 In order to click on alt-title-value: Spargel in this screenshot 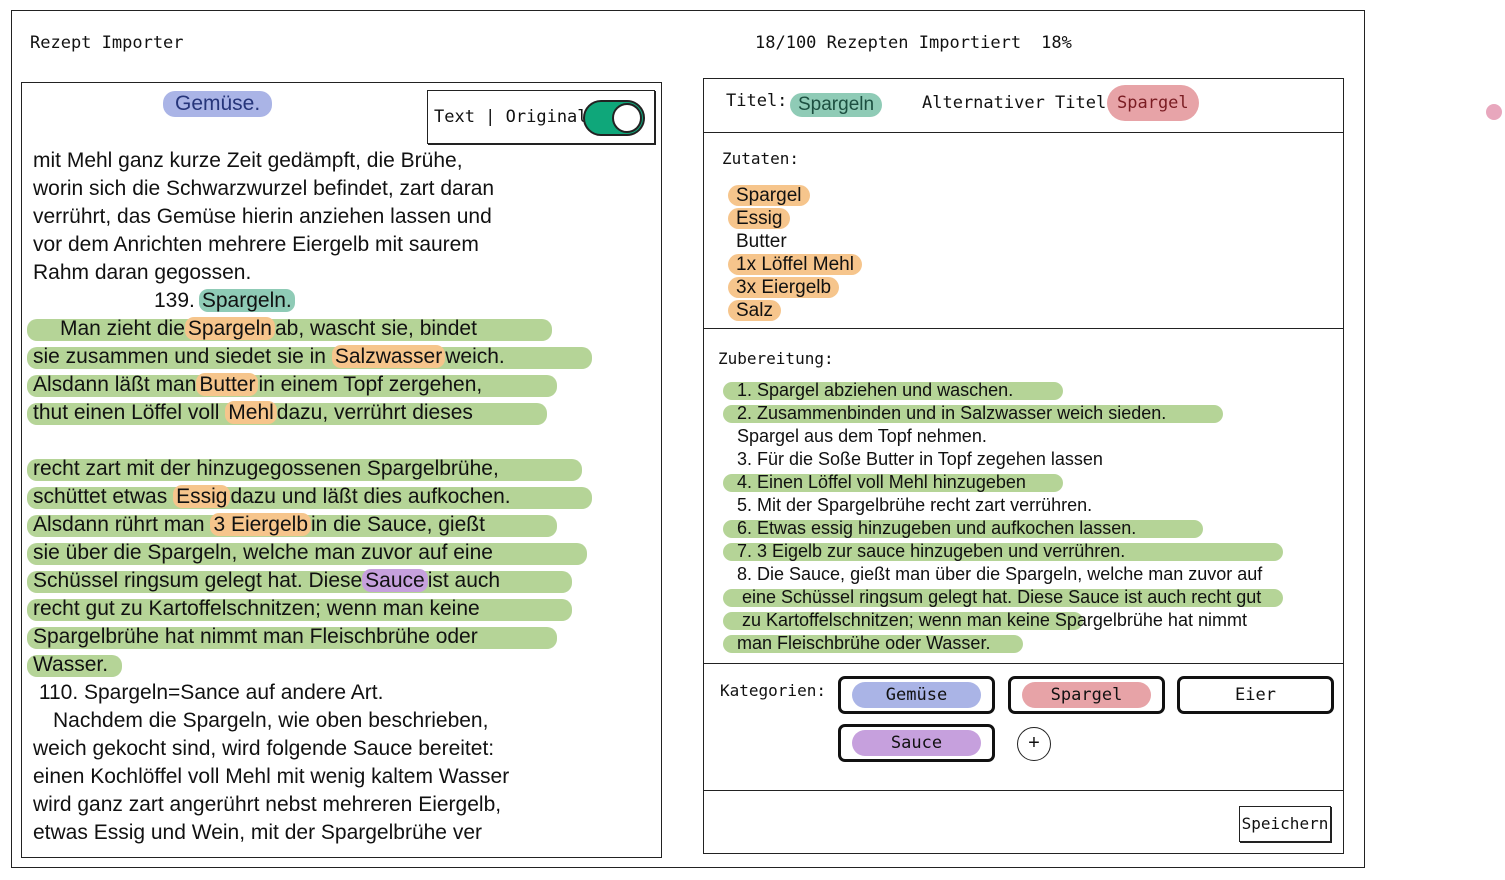, I will do `click(1153, 103)`.